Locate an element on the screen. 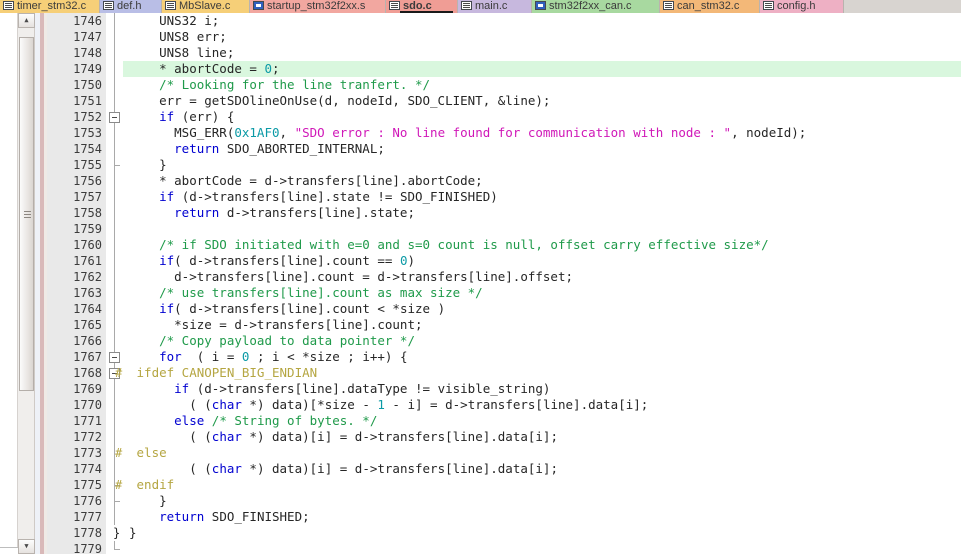 The height and width of the screenshot is (554, 961). code-line: if( d->transfers[line].count == 0) is located at coordinates (542, 261).